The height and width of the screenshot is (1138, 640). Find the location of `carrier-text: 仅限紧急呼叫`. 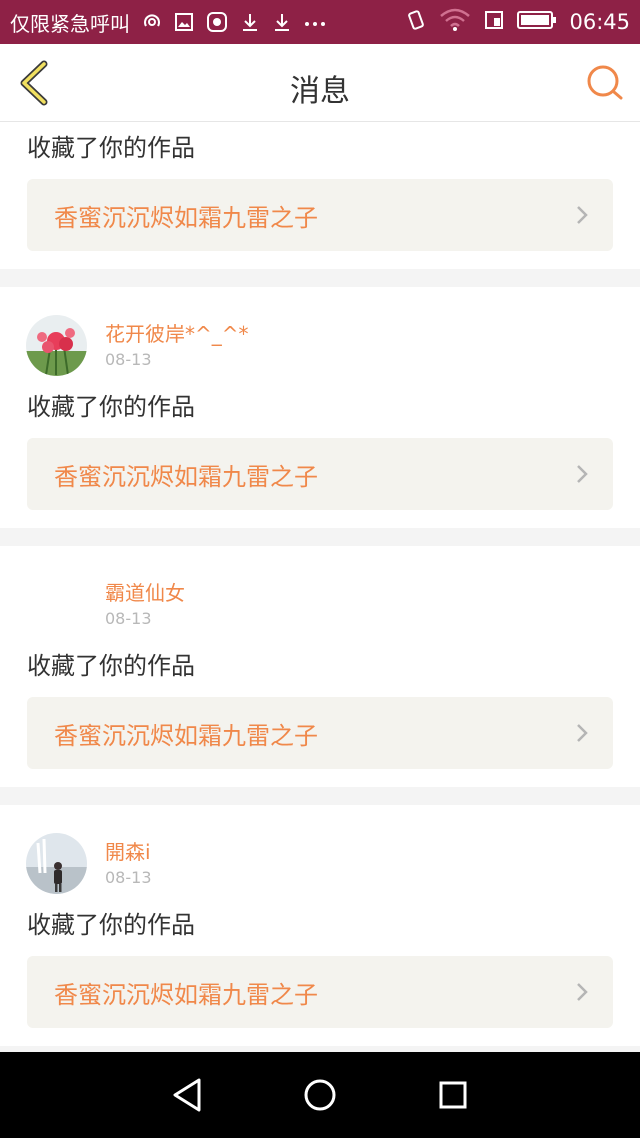

carrier-text: 仅限紧急呼叫 is located at coordinates (70, 23).